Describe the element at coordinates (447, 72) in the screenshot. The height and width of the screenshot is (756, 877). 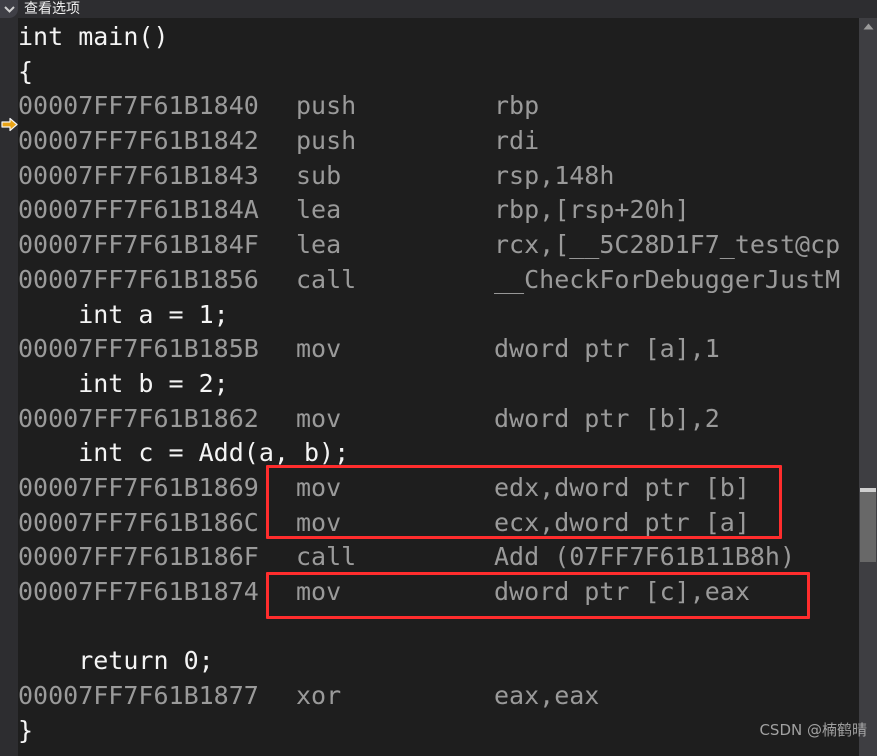
I see `source-line: {` at that location.